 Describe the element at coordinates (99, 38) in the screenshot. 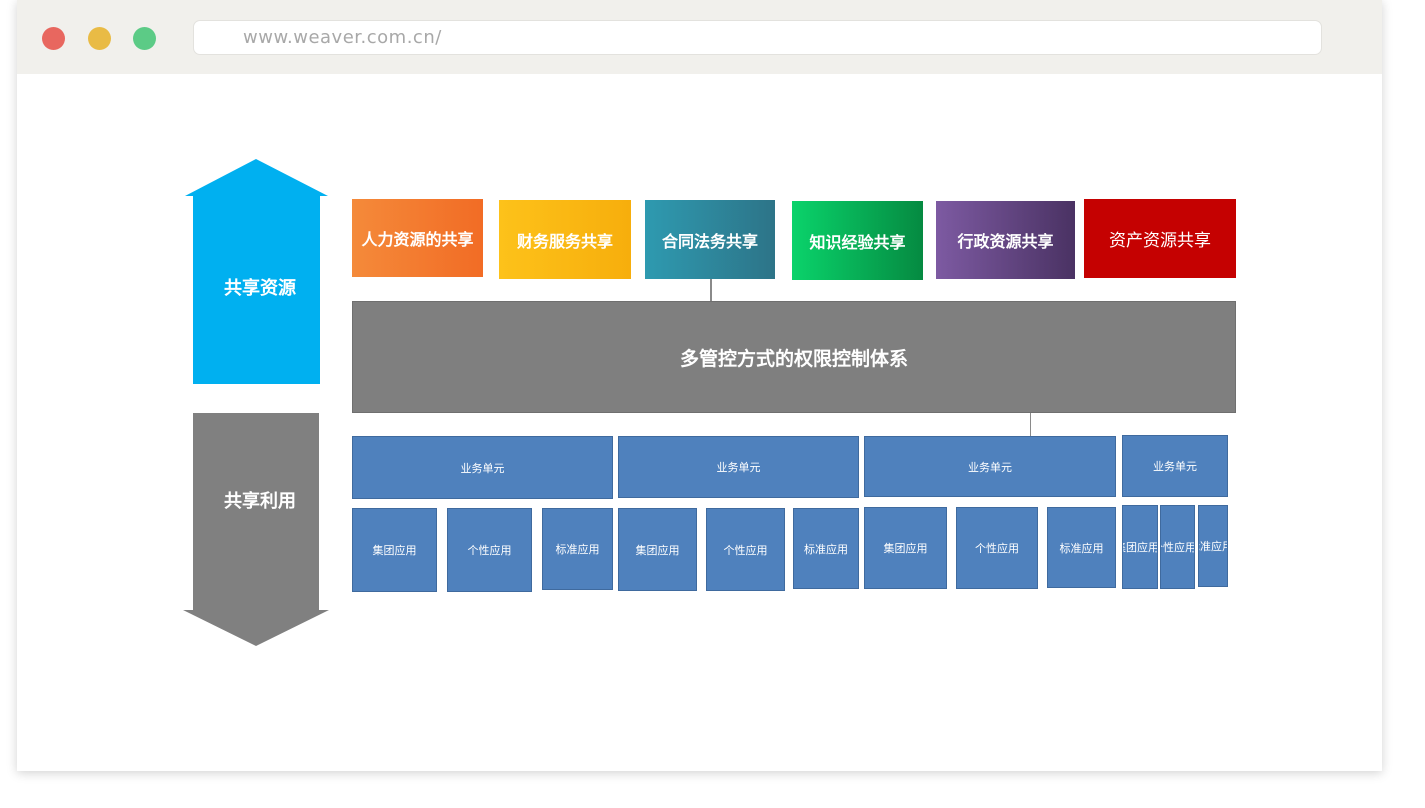

I see `minimize-window-button` at that location.